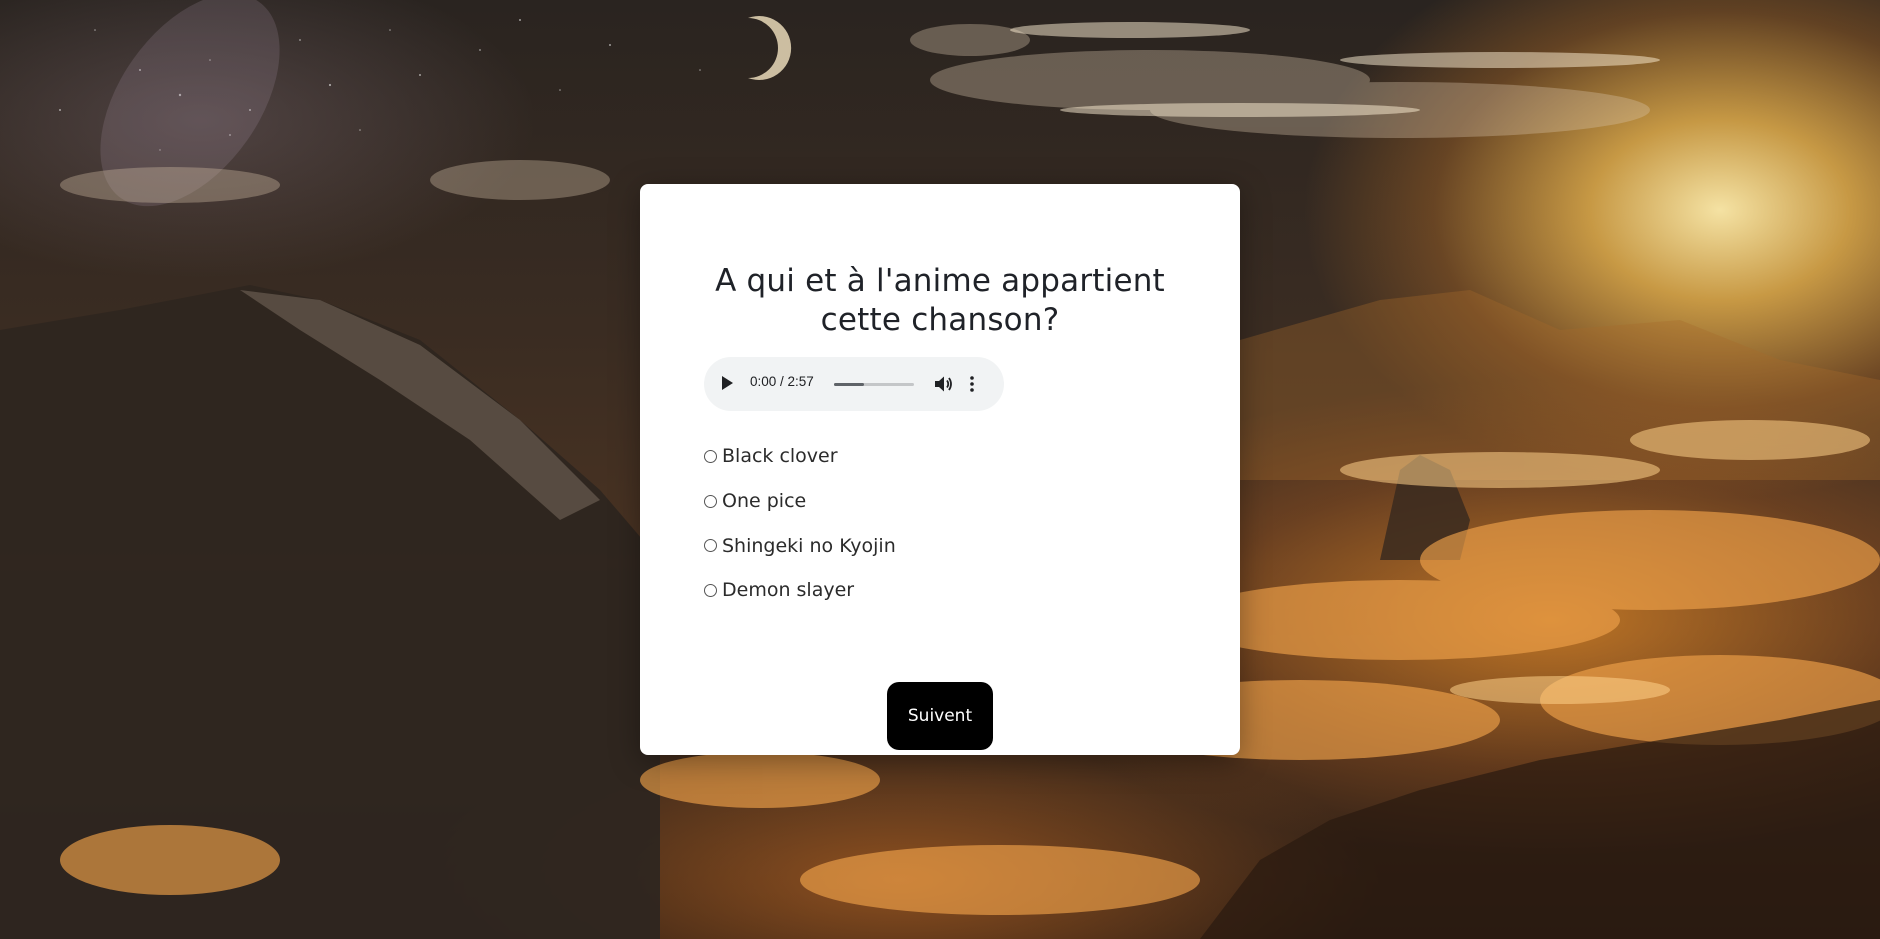 This screenshot has height=939, width=1880. Describe the element at coordinates (874, 384) in the screenshot. I see `audio-seek-bar` at that location.